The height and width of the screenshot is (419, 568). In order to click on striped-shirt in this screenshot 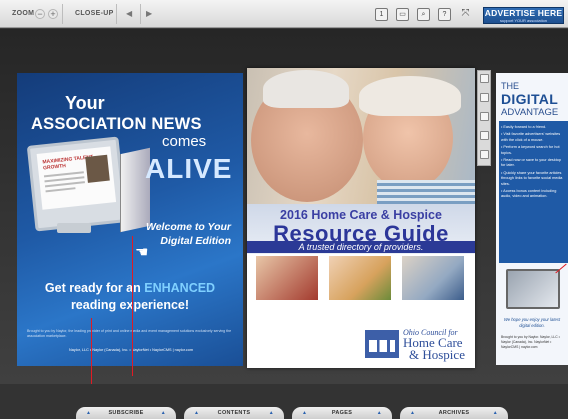, I will do `click(426, 192)`.